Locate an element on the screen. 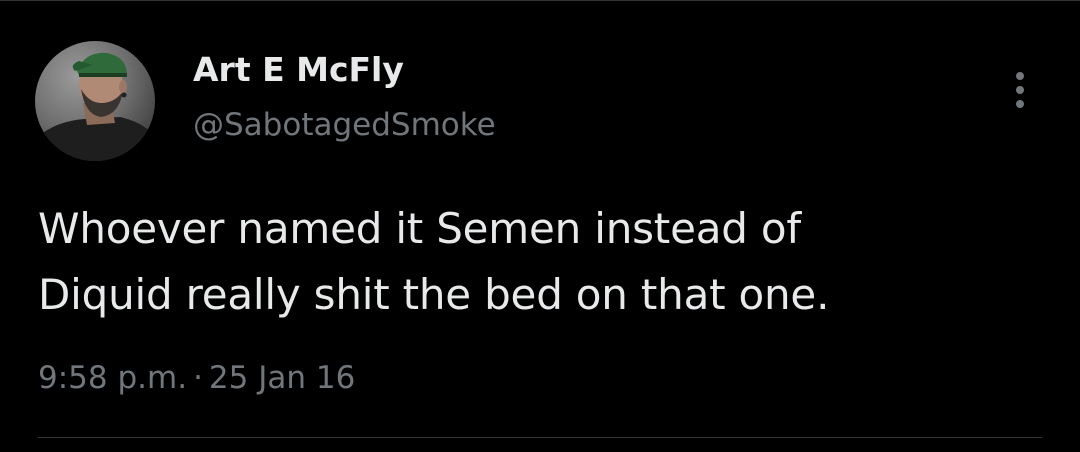 Image resolution: width=1080 pixels, height=452 pixels. more-options-button is located at coordinates (1020, 90).